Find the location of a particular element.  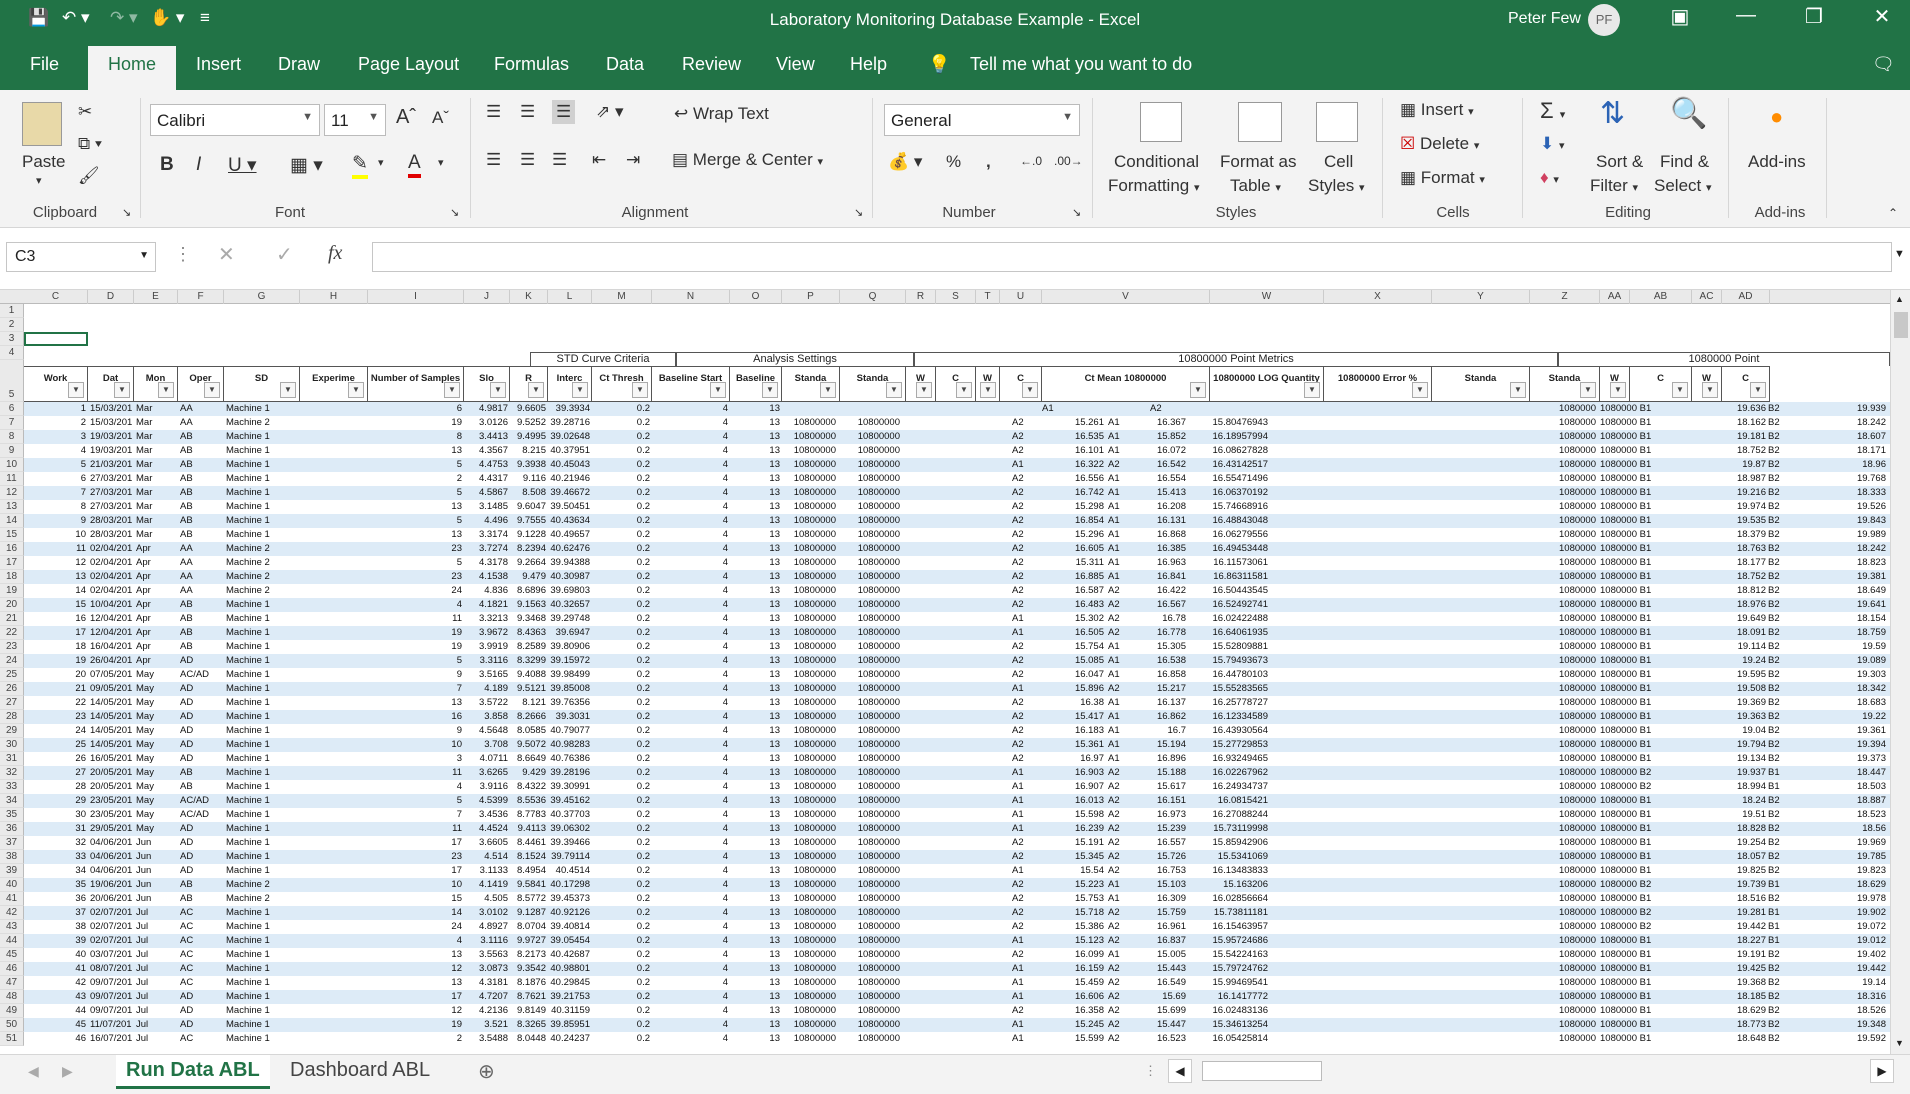

cell: 15.95724686 is located at coordinates (1228, 941).